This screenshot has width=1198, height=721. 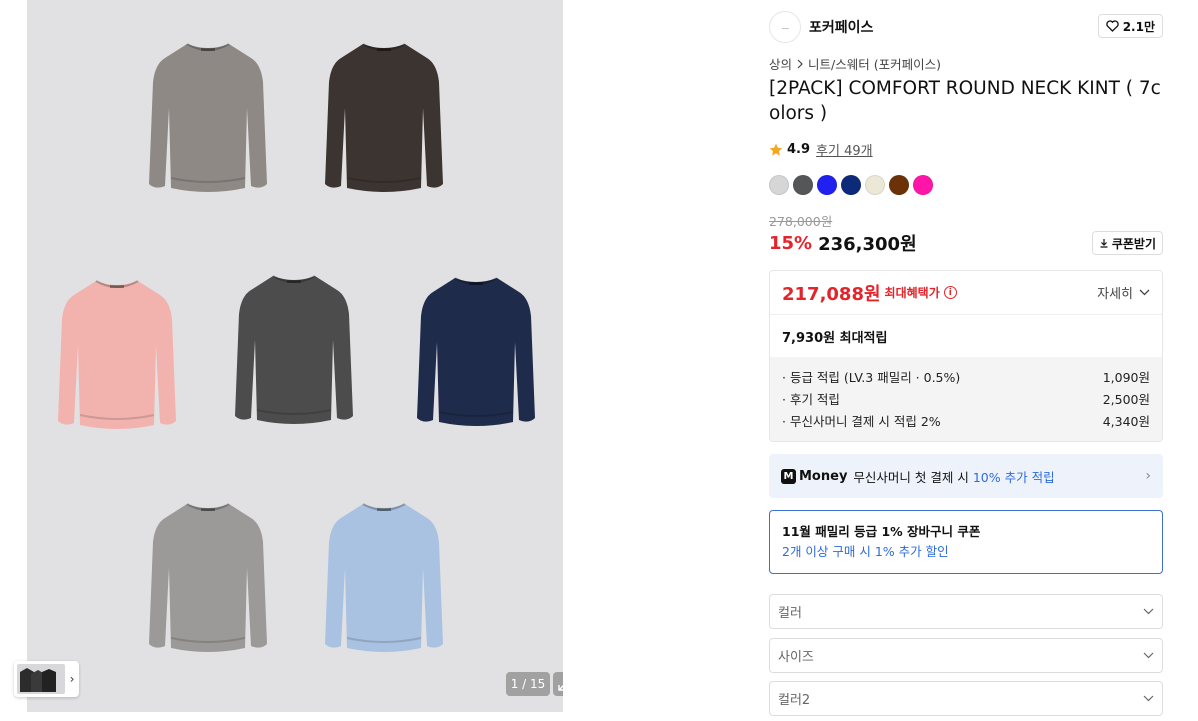 What do you see at coordinates (294, 350) in the screenshot?
I see `sweater-charcoal-image` at bounding box center [294, 350].